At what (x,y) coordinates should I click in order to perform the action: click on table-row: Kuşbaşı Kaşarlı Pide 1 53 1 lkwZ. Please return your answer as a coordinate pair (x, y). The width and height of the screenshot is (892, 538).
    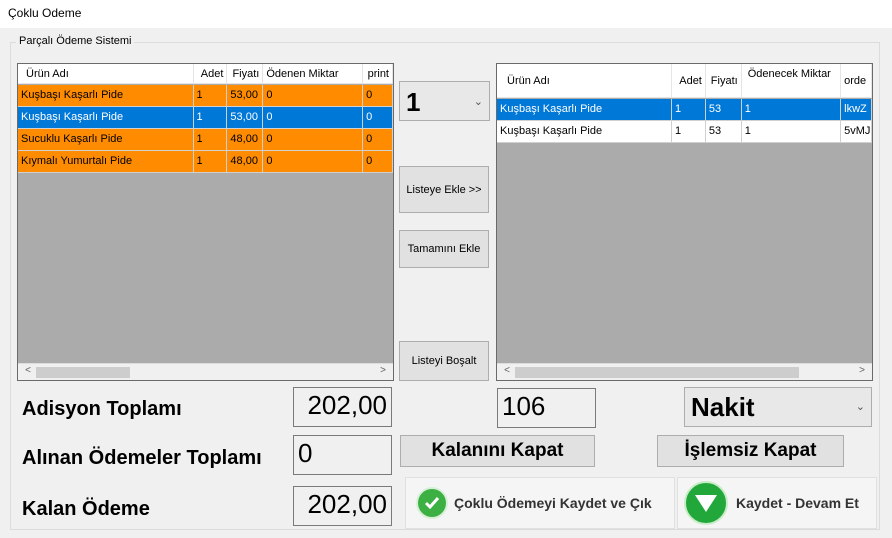
    Looking at the image, I should click on (684, 110).